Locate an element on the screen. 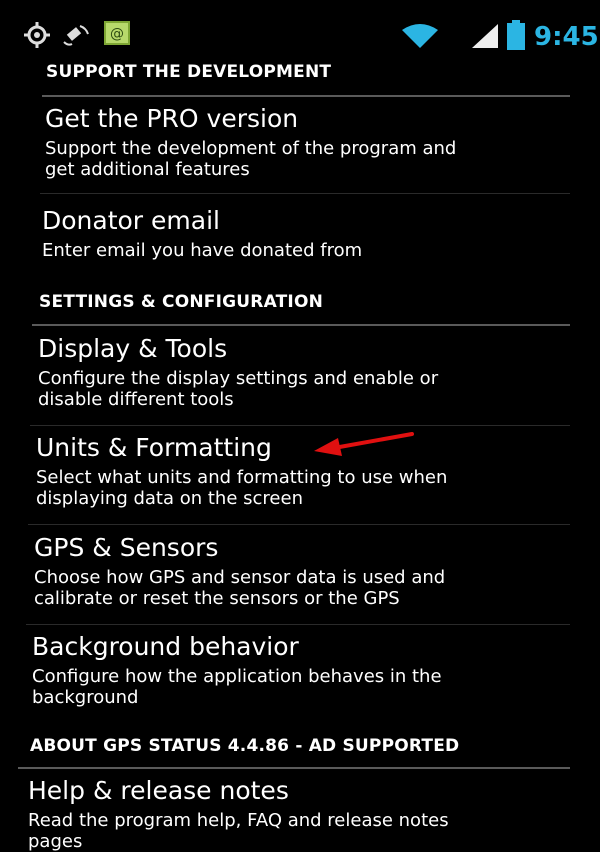 This screenshot has height=852, width=600. item-title: Help & release notes is located at coordinates (158, 790).